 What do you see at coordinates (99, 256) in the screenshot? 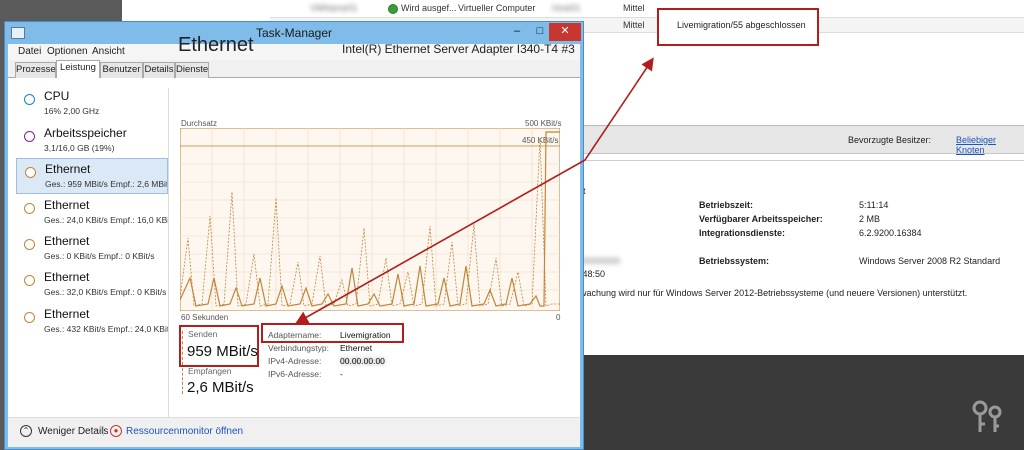
I see `sidebar-item-subtitle: Ges.: 0 KBit/s Empf.: 0 KBit/s` at bounding box center [99, 256].